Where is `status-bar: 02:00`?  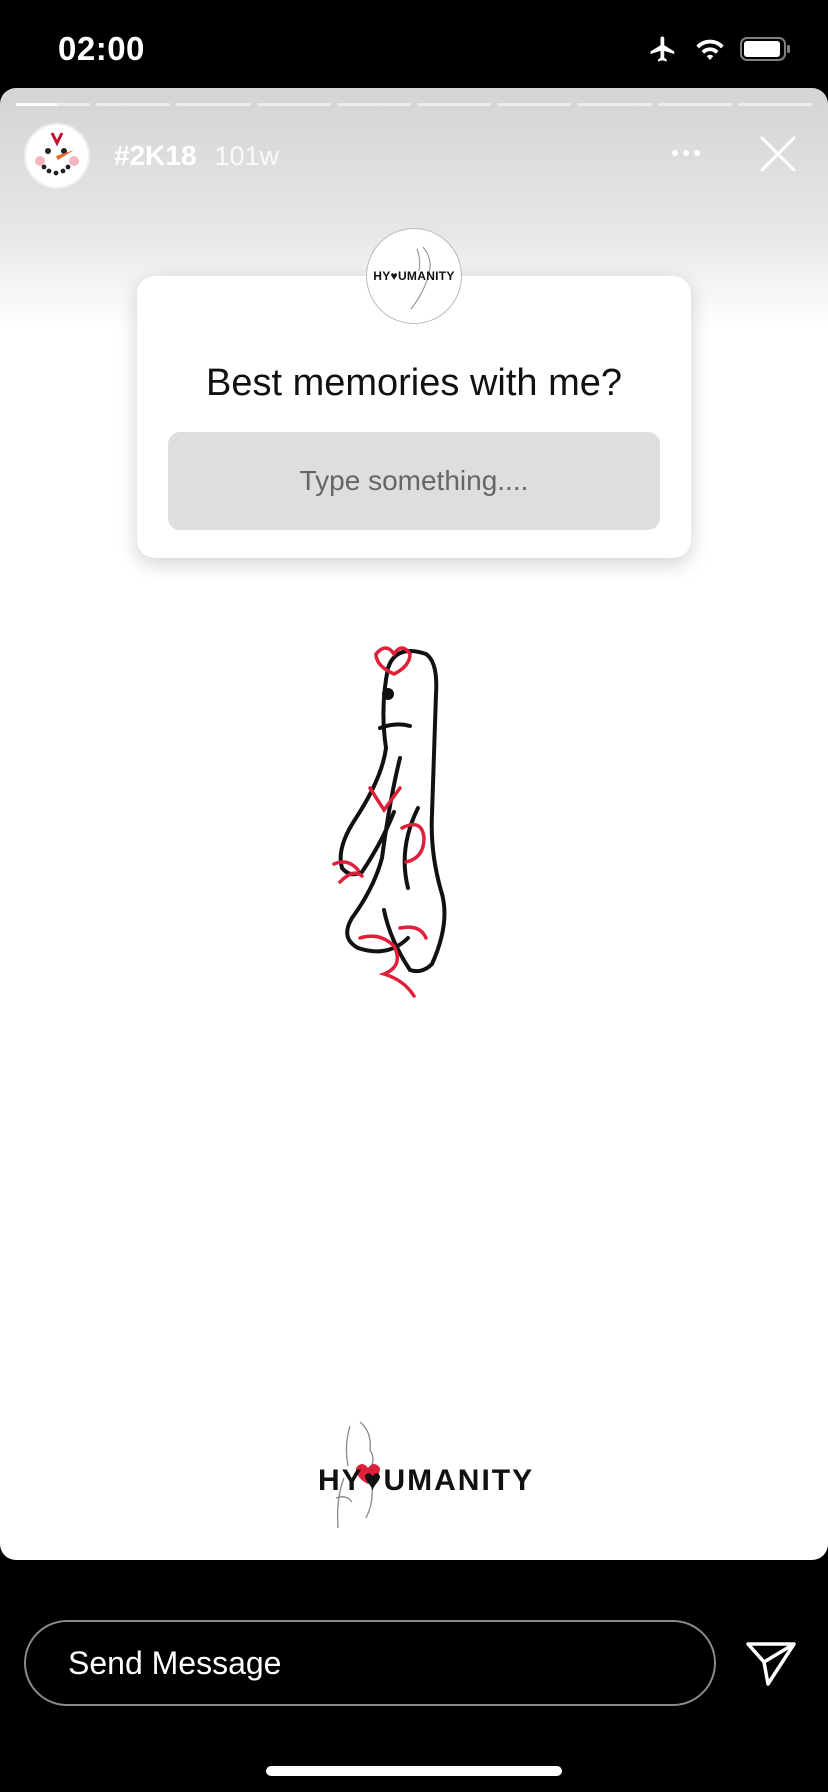 status-bar: 02:00 is located at coordinates (414, 44).